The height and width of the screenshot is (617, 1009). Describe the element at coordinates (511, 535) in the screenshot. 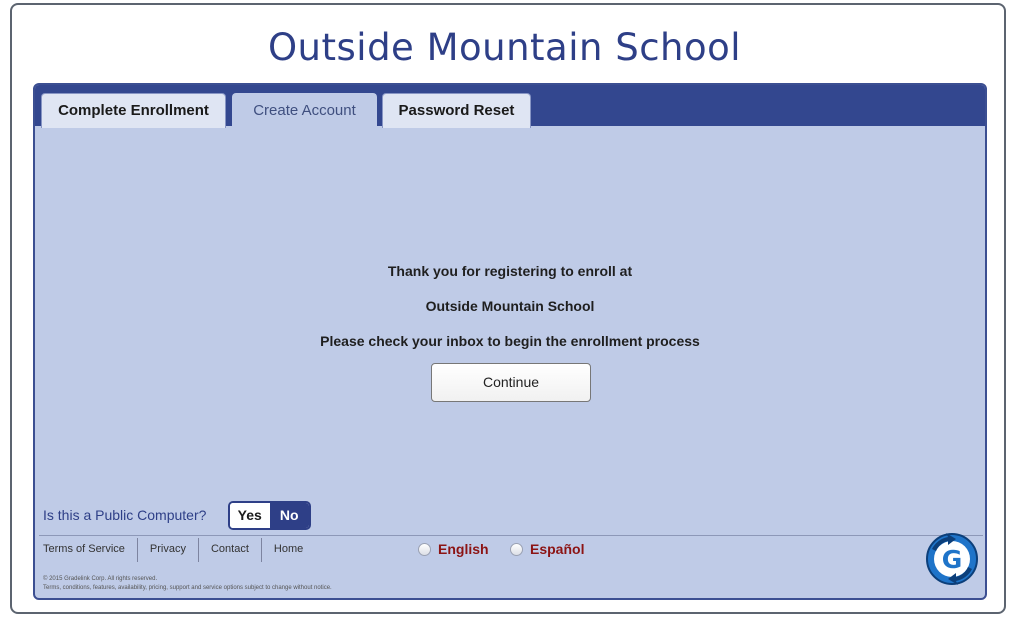

I see `footer-divider` at that location.